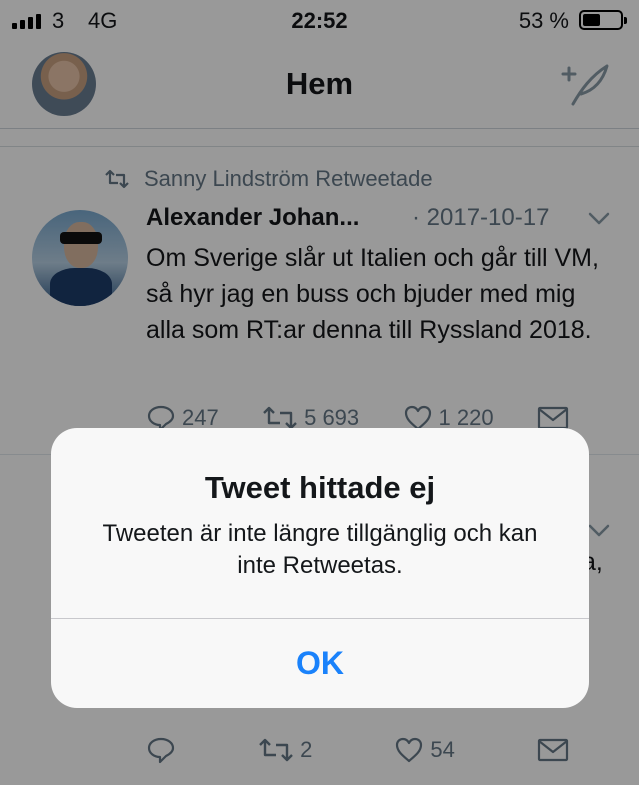 This screenshot has width=639, height=785. Describe the element at coordinates (320, 663) in the screenshot. I see `ok-button: OK` at that location.